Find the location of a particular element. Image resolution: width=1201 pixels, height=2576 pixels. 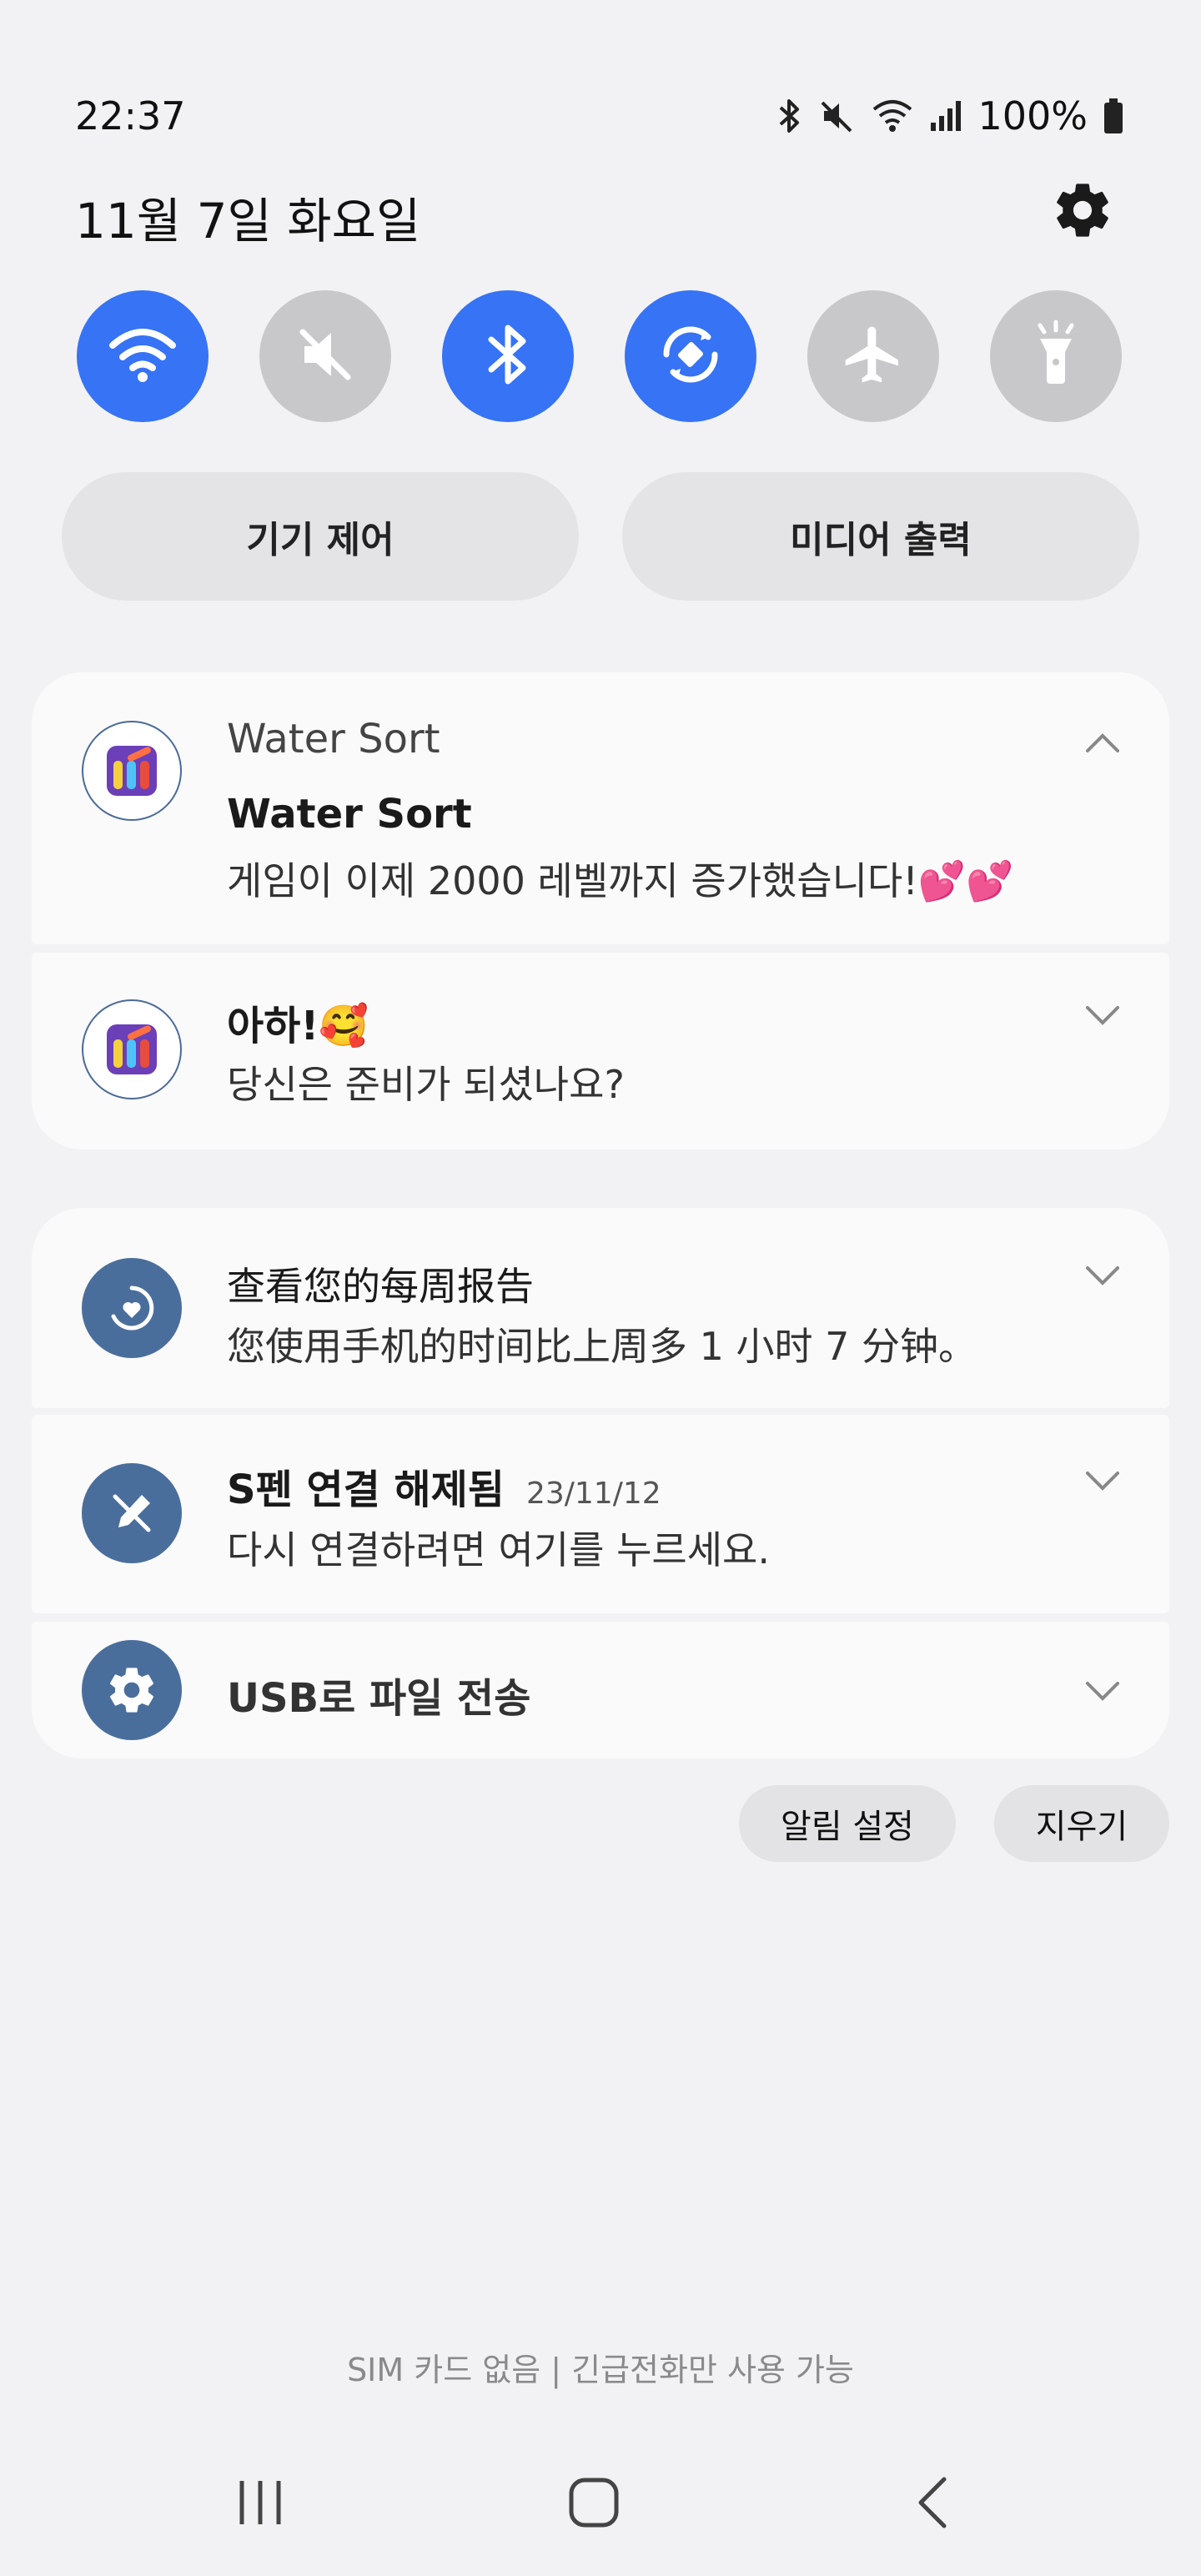

clear-button: 지우기 is located at coordinates (1082, 1823).